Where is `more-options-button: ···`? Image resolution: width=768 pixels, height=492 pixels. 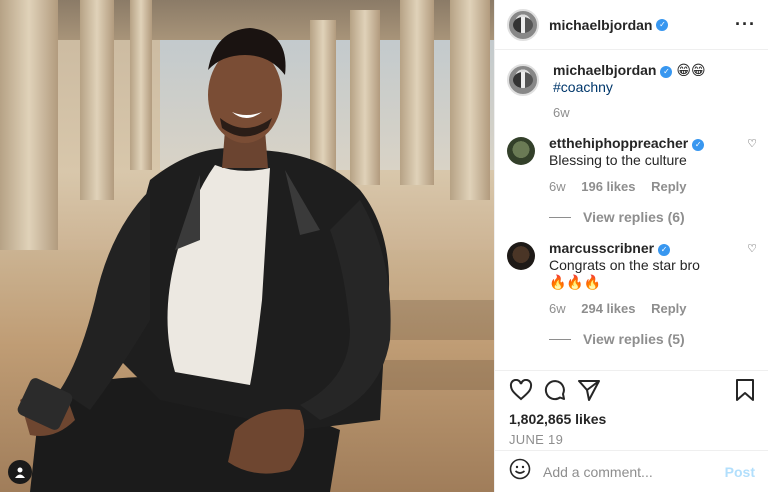 more-options-button: ··· is located at coordinates (745, 24).